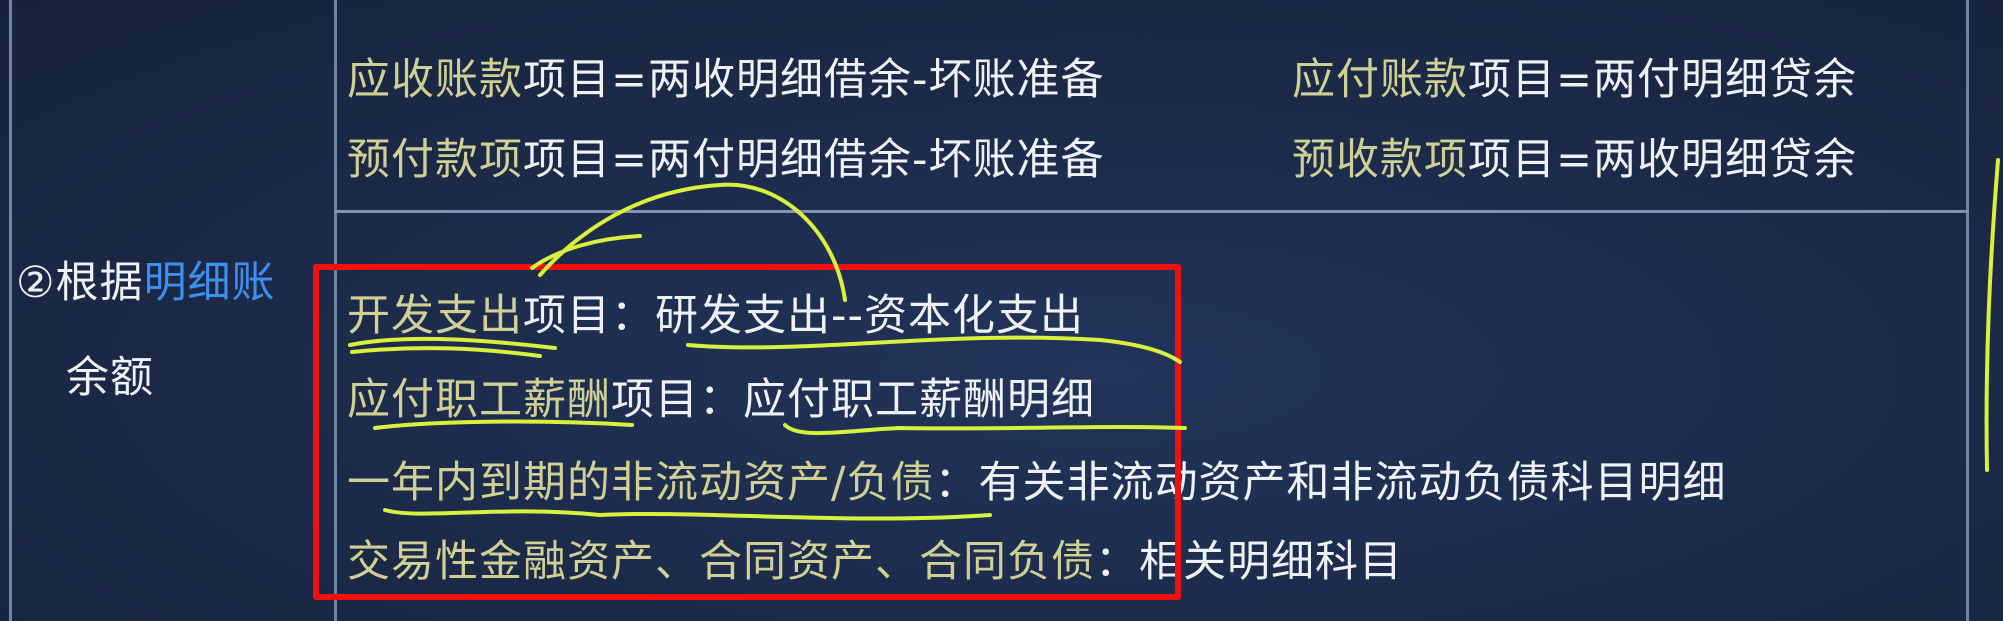 The image size is (2003, 621). Describe the element at coordinates (1151, 211) in the screenshot. I see `row-divider` at that location.